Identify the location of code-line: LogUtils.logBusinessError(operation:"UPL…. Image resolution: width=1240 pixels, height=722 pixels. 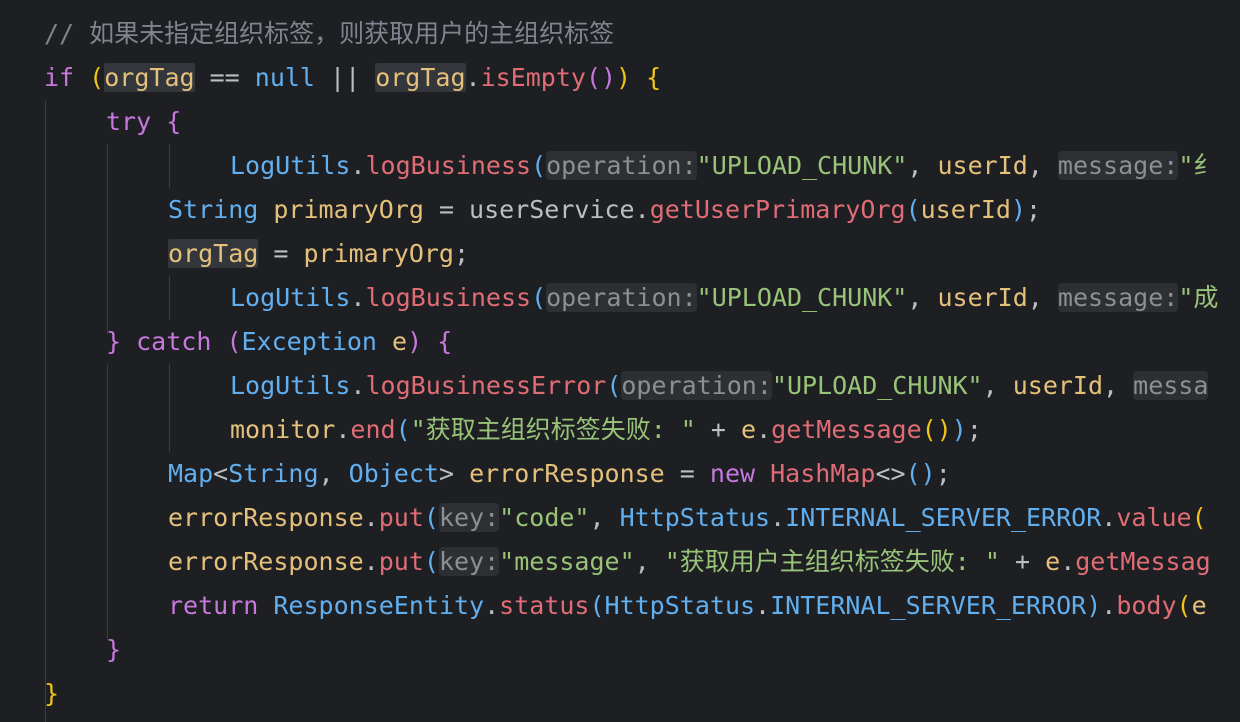
(719, 386).